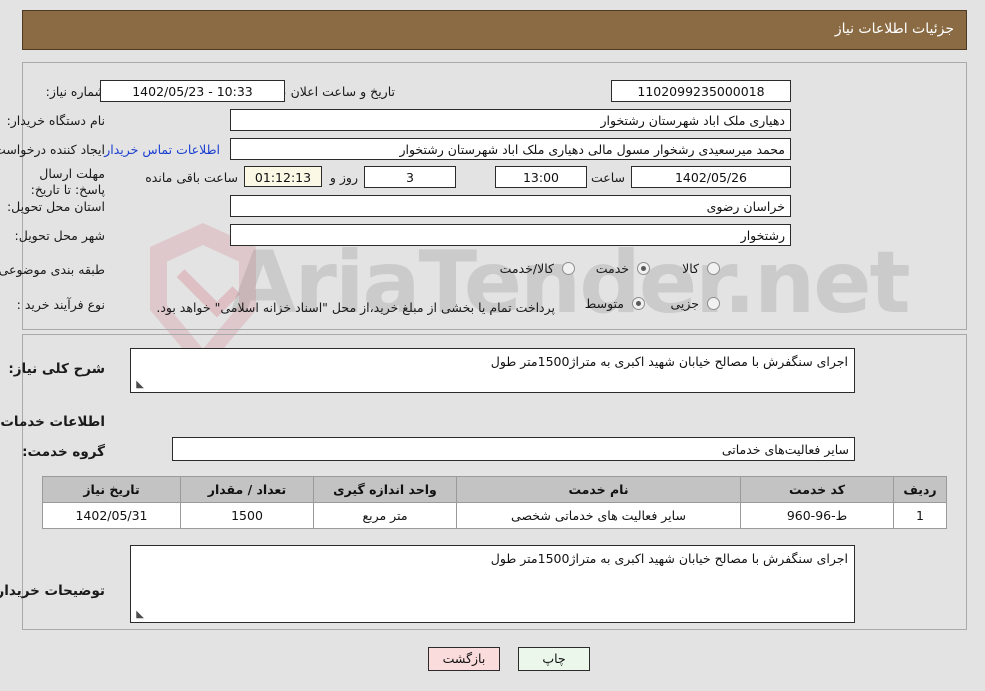 Image resolution: width=985 pixels, height=691 pixels. What do you see at coordinates (526, 268) in the screenshot?
I see `category-option-label: کالا/خدمت` at bounding box center [526, 268].